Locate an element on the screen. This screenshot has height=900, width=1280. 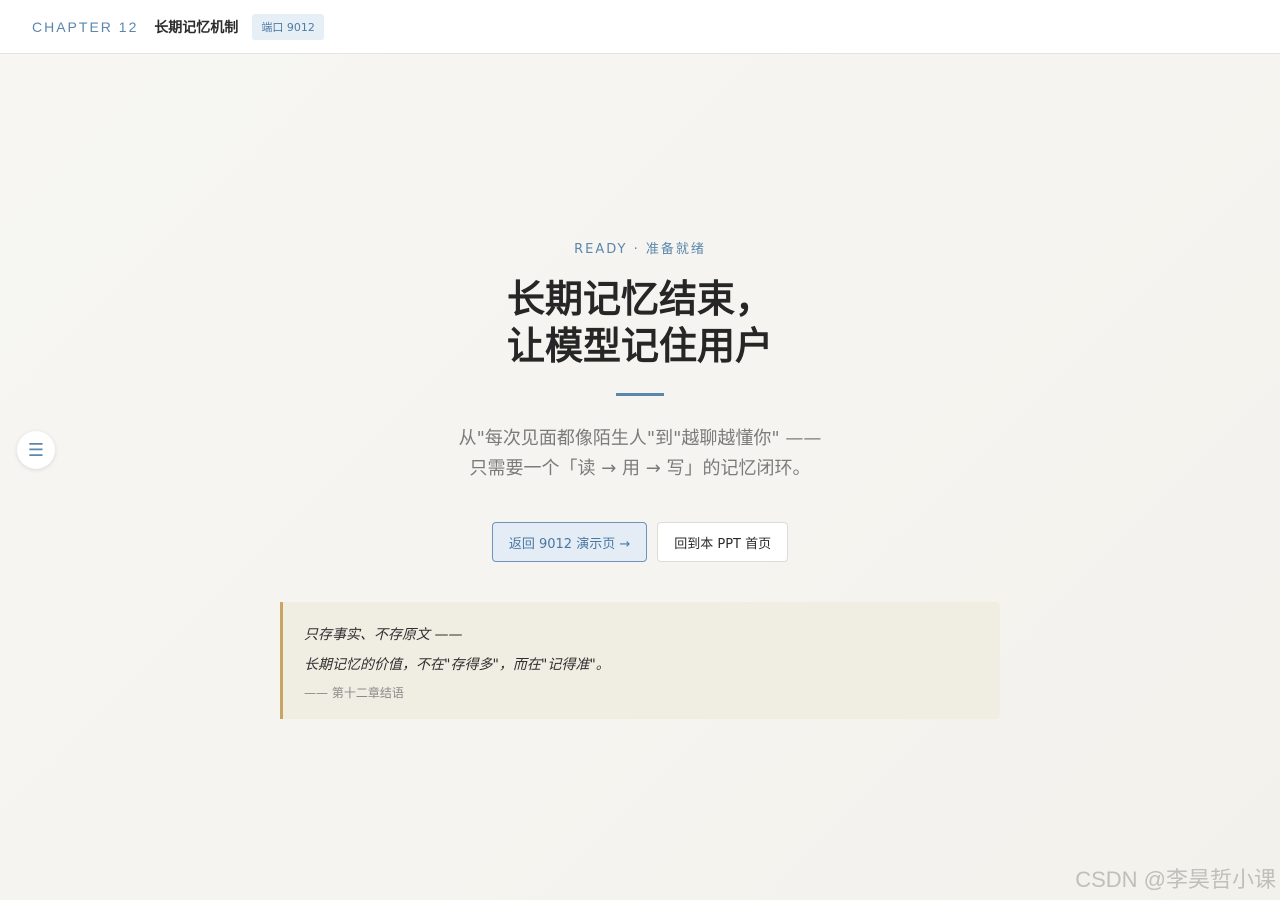
page-title: 长期记忆结束， 让模型记住用户 is located at coordinates (640, 323).